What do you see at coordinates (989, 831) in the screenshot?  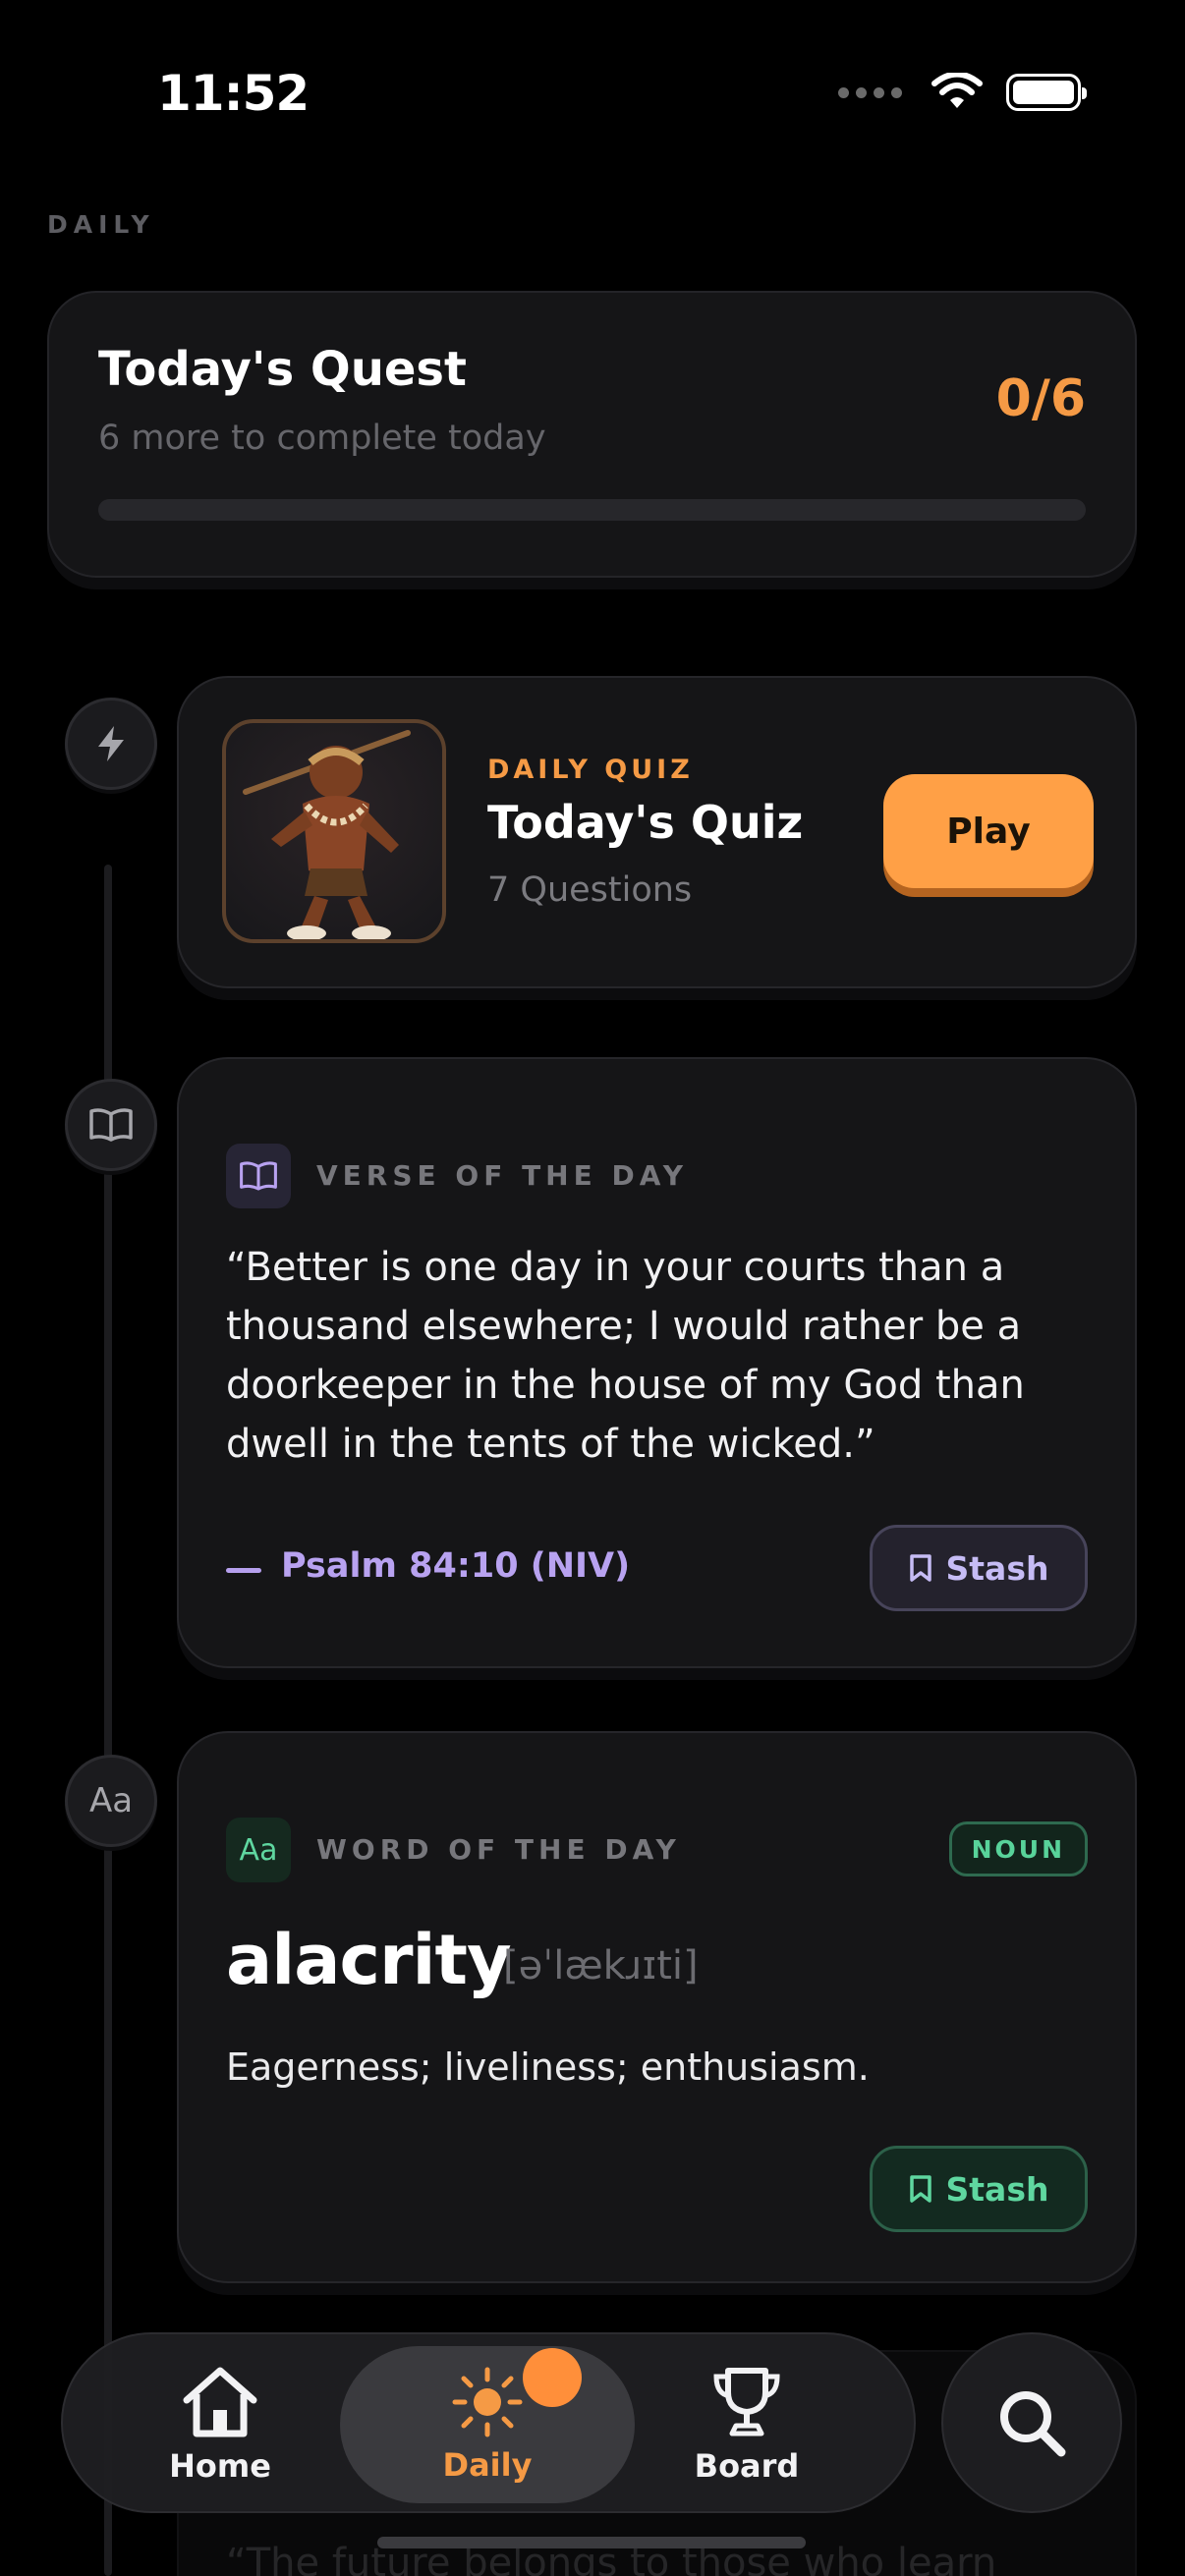 I see `play-button: Play` at bounding box center [989, 831].